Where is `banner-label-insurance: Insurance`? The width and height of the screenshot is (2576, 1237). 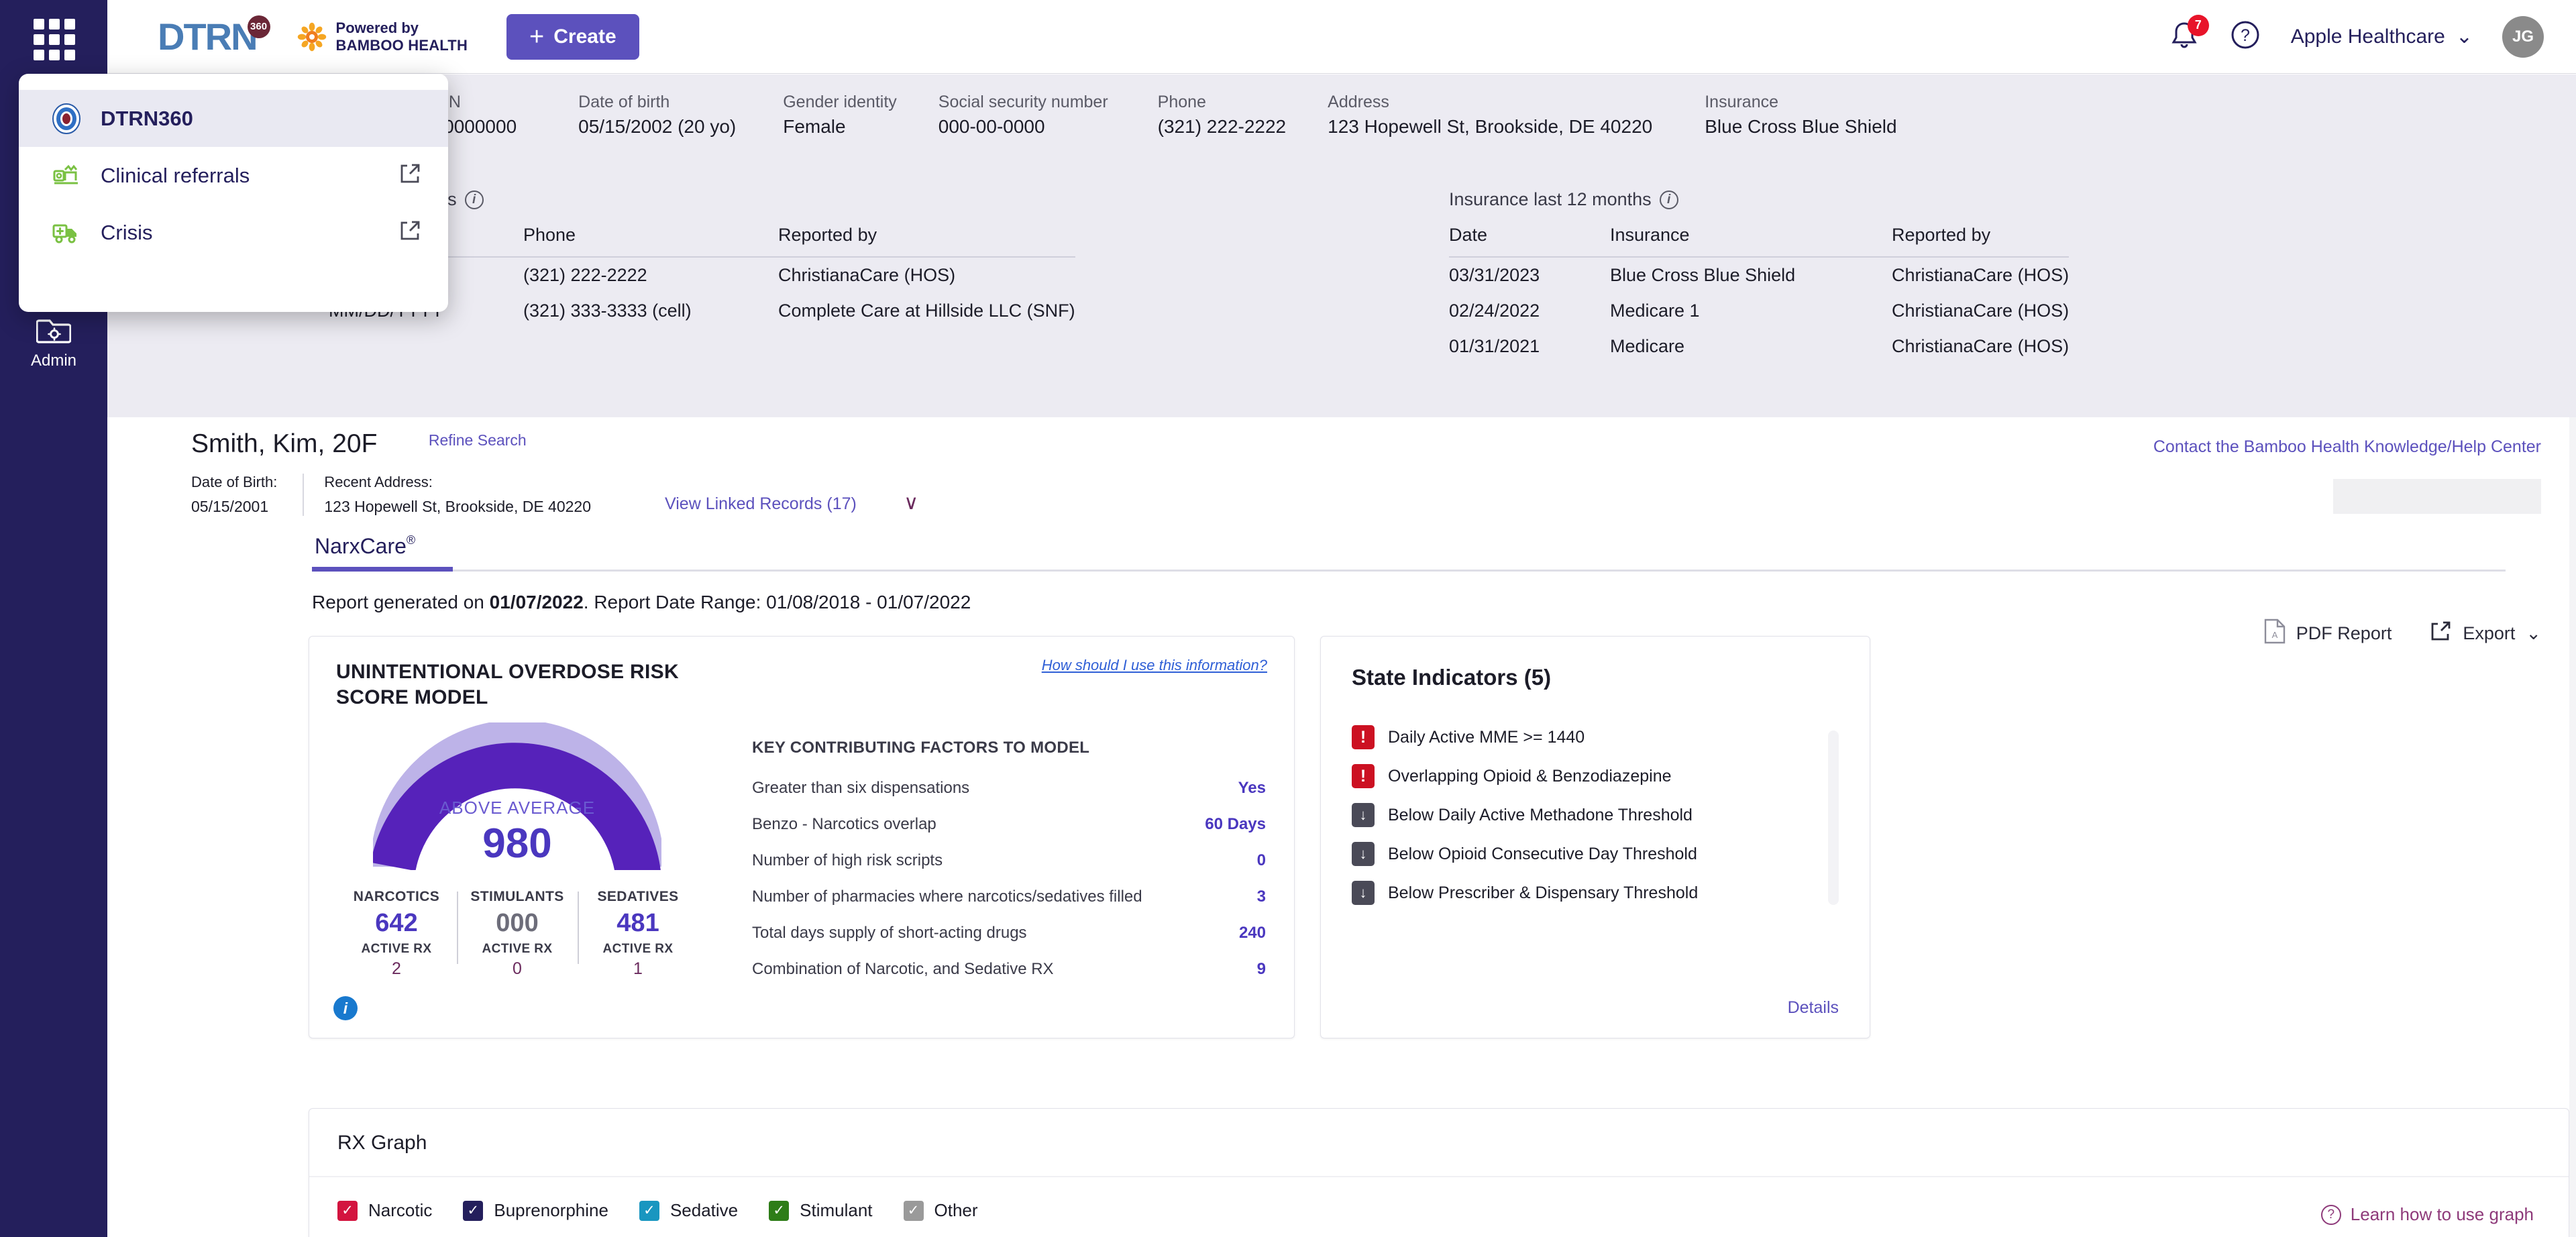
banner-label-insurance: Insurance is located at coordinates (1742, 102).